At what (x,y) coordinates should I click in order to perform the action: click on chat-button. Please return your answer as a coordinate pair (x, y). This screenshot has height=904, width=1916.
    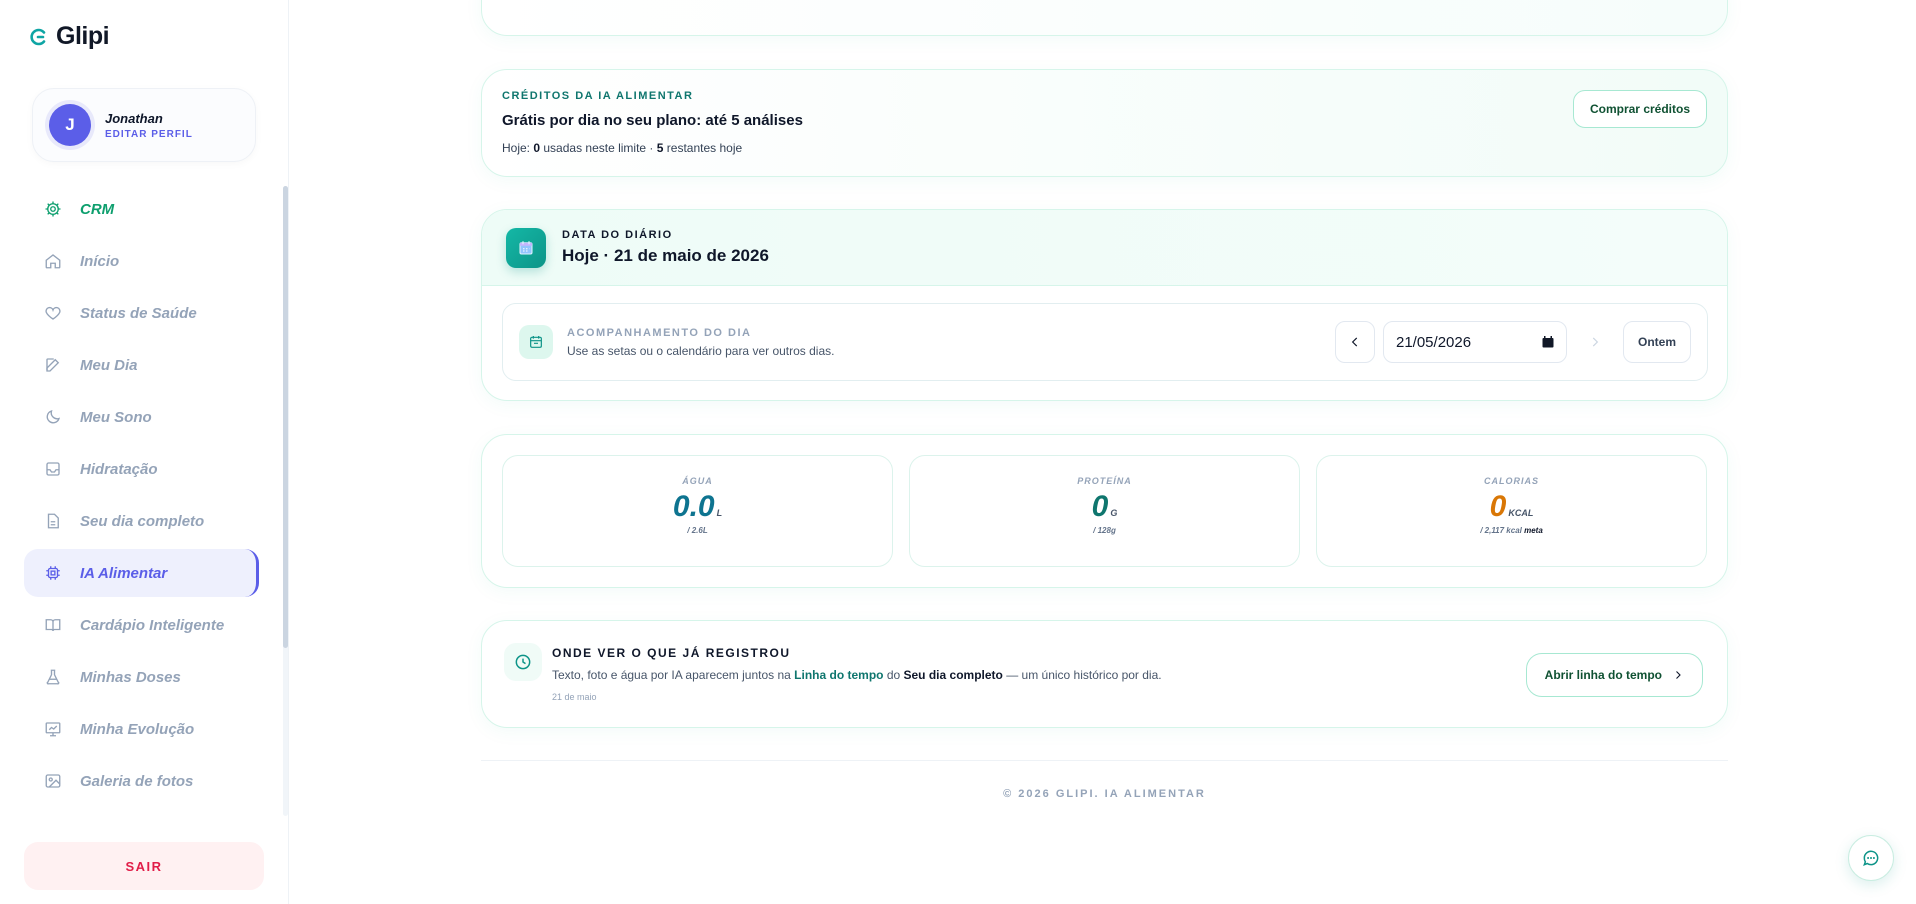
    Looking at the image, I should click on (1871, 858).